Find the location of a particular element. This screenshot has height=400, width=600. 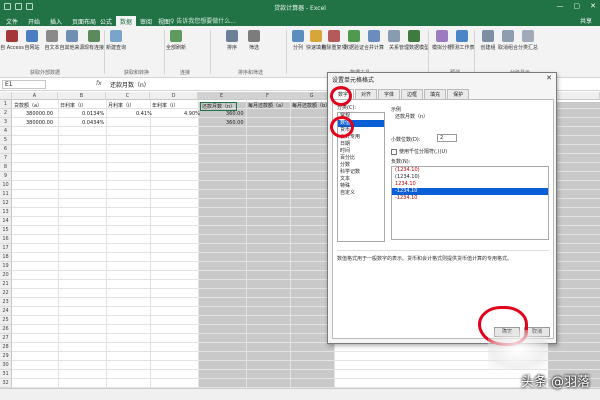

row-header: 18 is located at coordinates (6, 257).